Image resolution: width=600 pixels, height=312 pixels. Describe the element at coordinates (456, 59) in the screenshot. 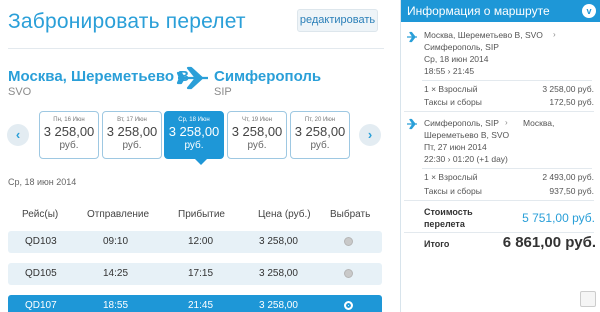

I see `outbound-date: Ср, 18 июн 2014` at that location.